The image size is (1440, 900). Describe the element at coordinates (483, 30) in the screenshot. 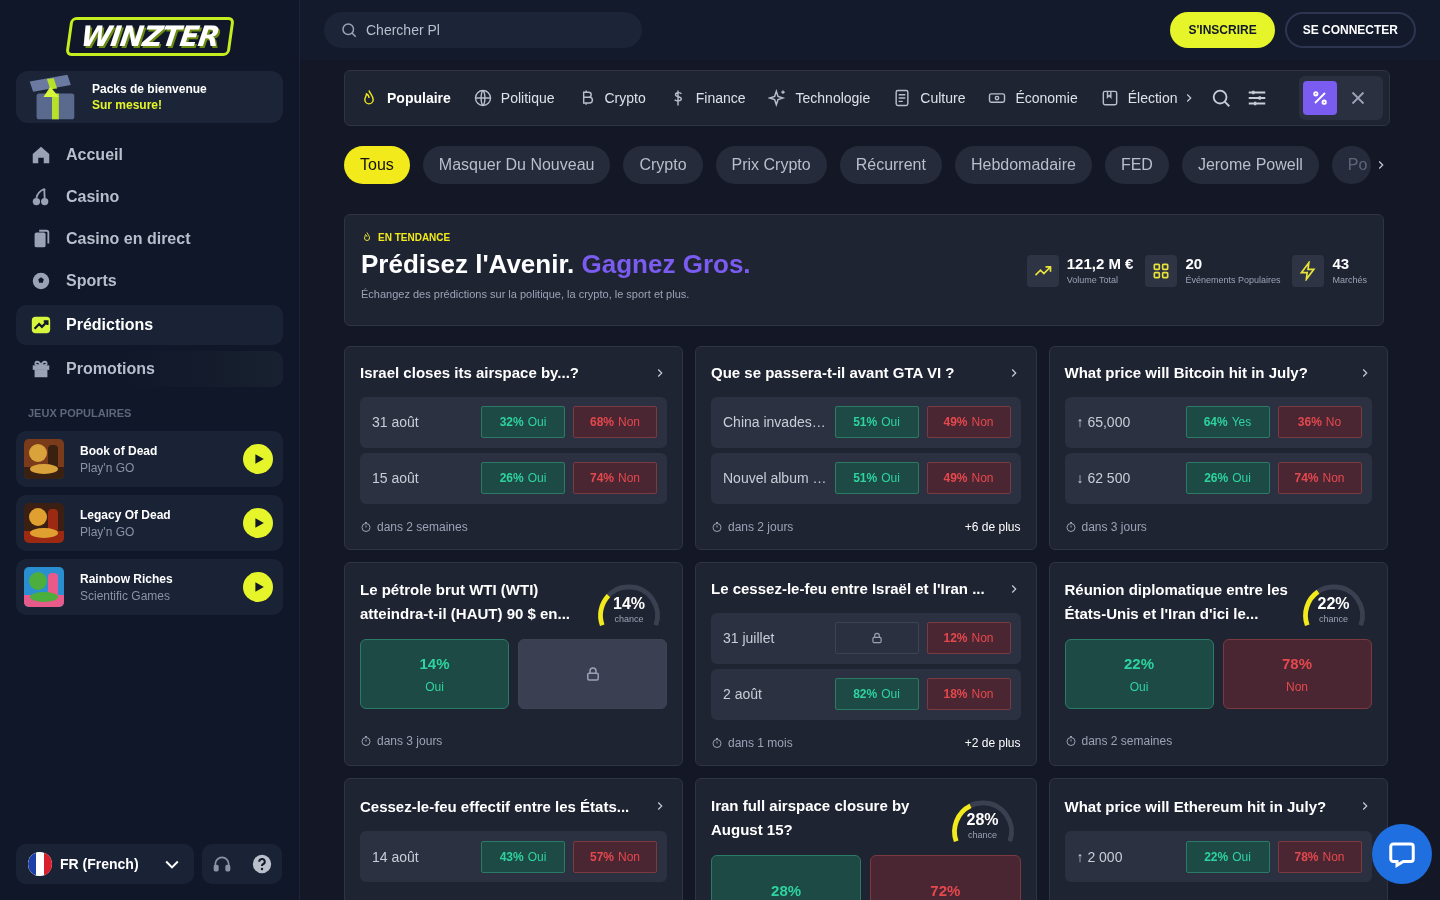

I see `search-field: Chercher Pl` at that location.